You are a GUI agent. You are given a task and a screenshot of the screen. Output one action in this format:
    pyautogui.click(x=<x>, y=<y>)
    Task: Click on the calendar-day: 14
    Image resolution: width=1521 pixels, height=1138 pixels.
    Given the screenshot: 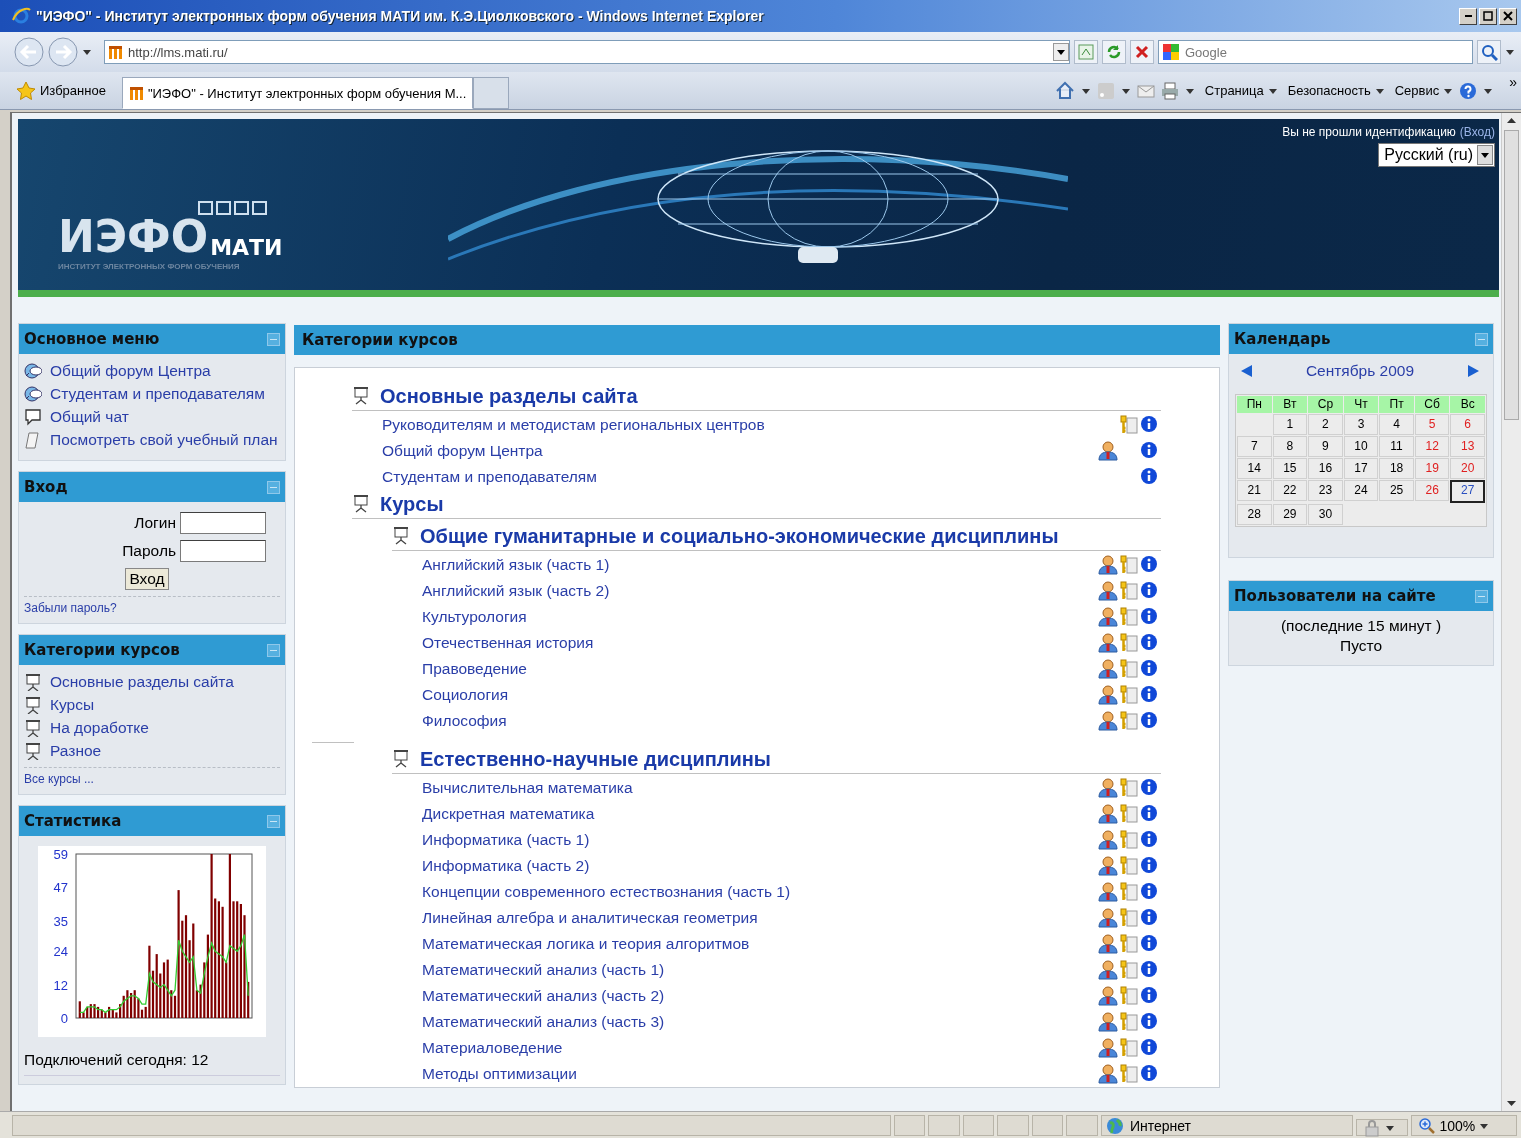 What is the action you would take?
    pyautogui.click(x=1254, y=468)
    